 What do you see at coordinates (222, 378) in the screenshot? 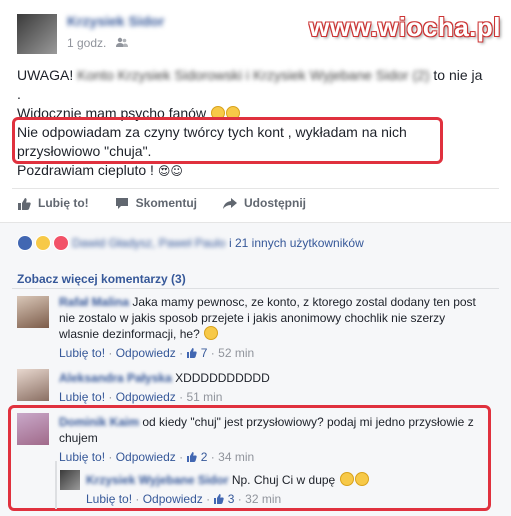
I see `comment-text: XDDDDDDDDDD` at bounding box center [222, 378].